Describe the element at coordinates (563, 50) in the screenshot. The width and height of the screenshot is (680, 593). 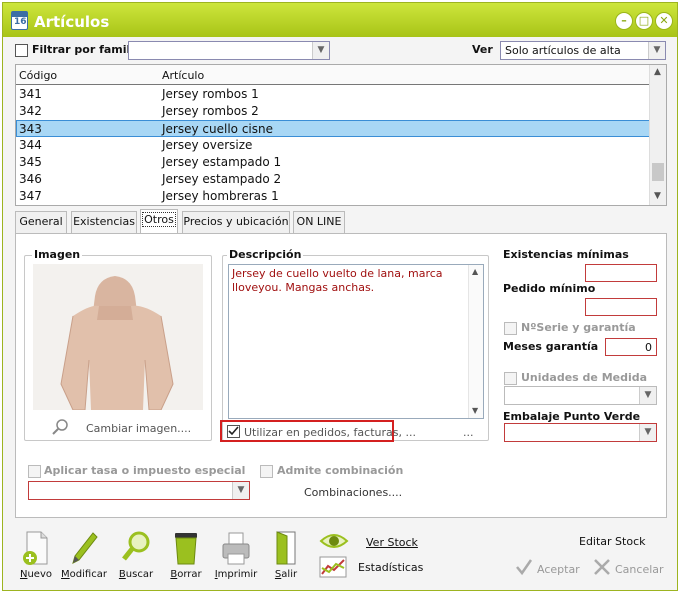
I see `ver-select-value: Solo artículos de alta` at that location.